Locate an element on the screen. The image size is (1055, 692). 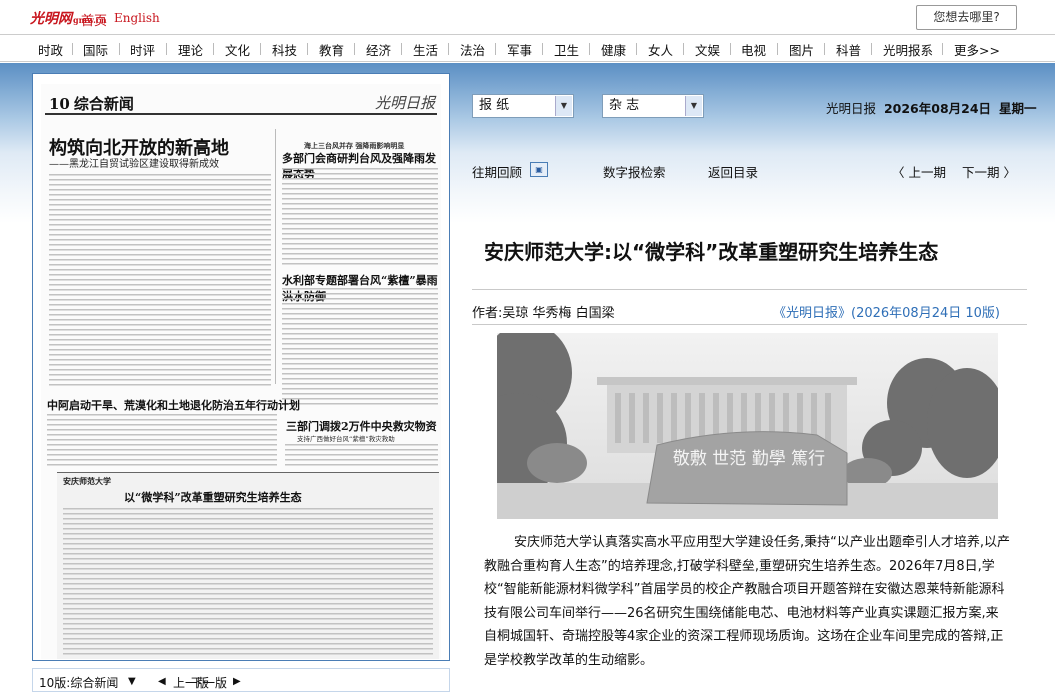
article-title: 安庆师范大学:以“微学科”改革重塑研究生培养生态 is located at coordinates (711, 252).